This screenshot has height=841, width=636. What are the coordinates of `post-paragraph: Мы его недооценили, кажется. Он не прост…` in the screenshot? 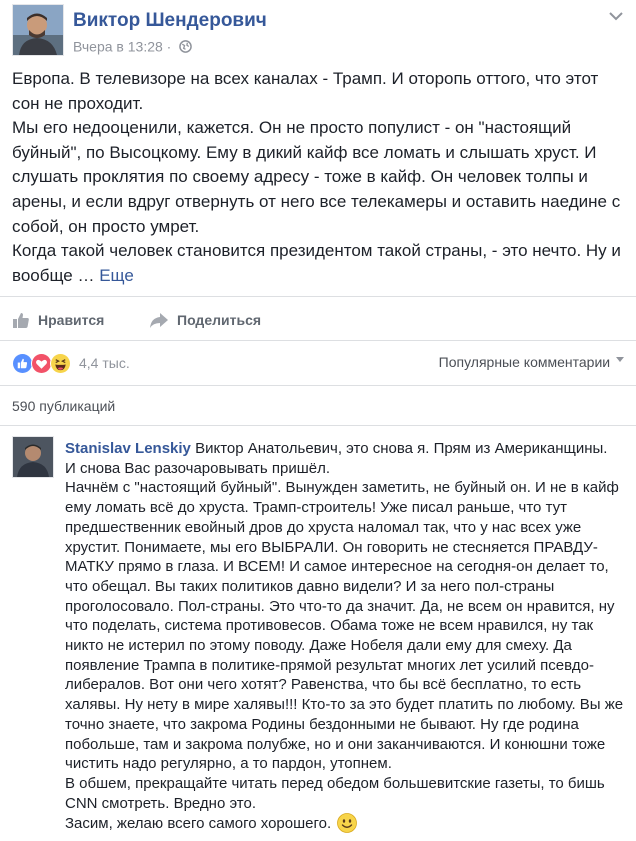 It's located at (316, 177).